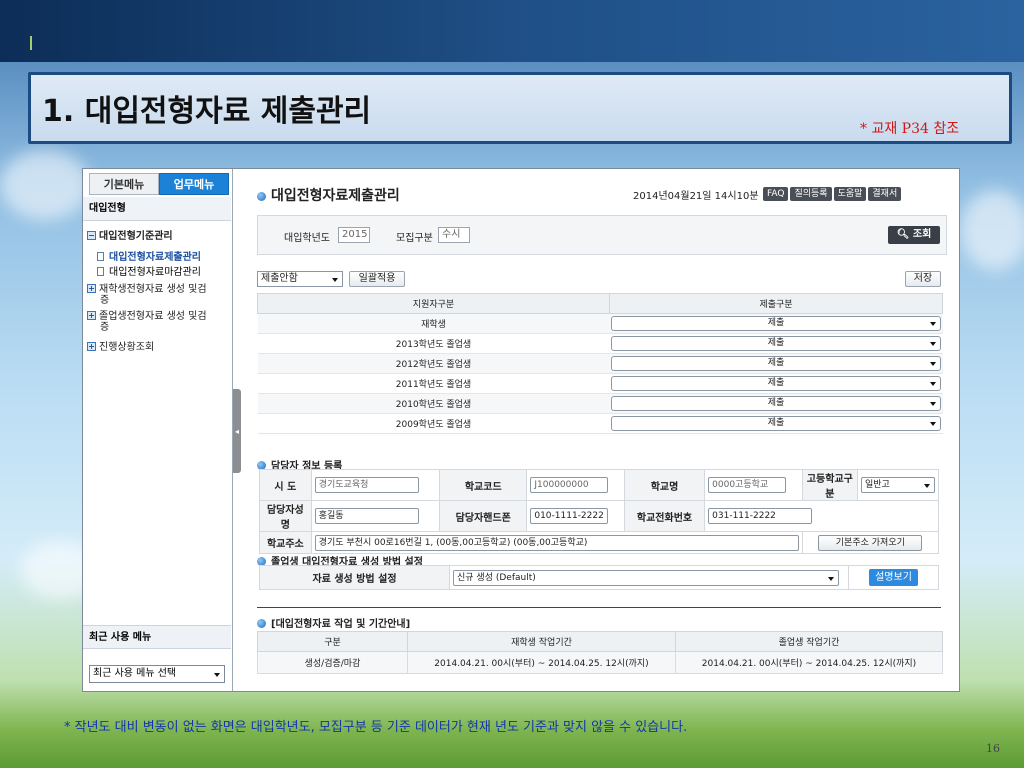  I want to click on table-row: 2013학년도 졸업생 제출, so click(600, 343).